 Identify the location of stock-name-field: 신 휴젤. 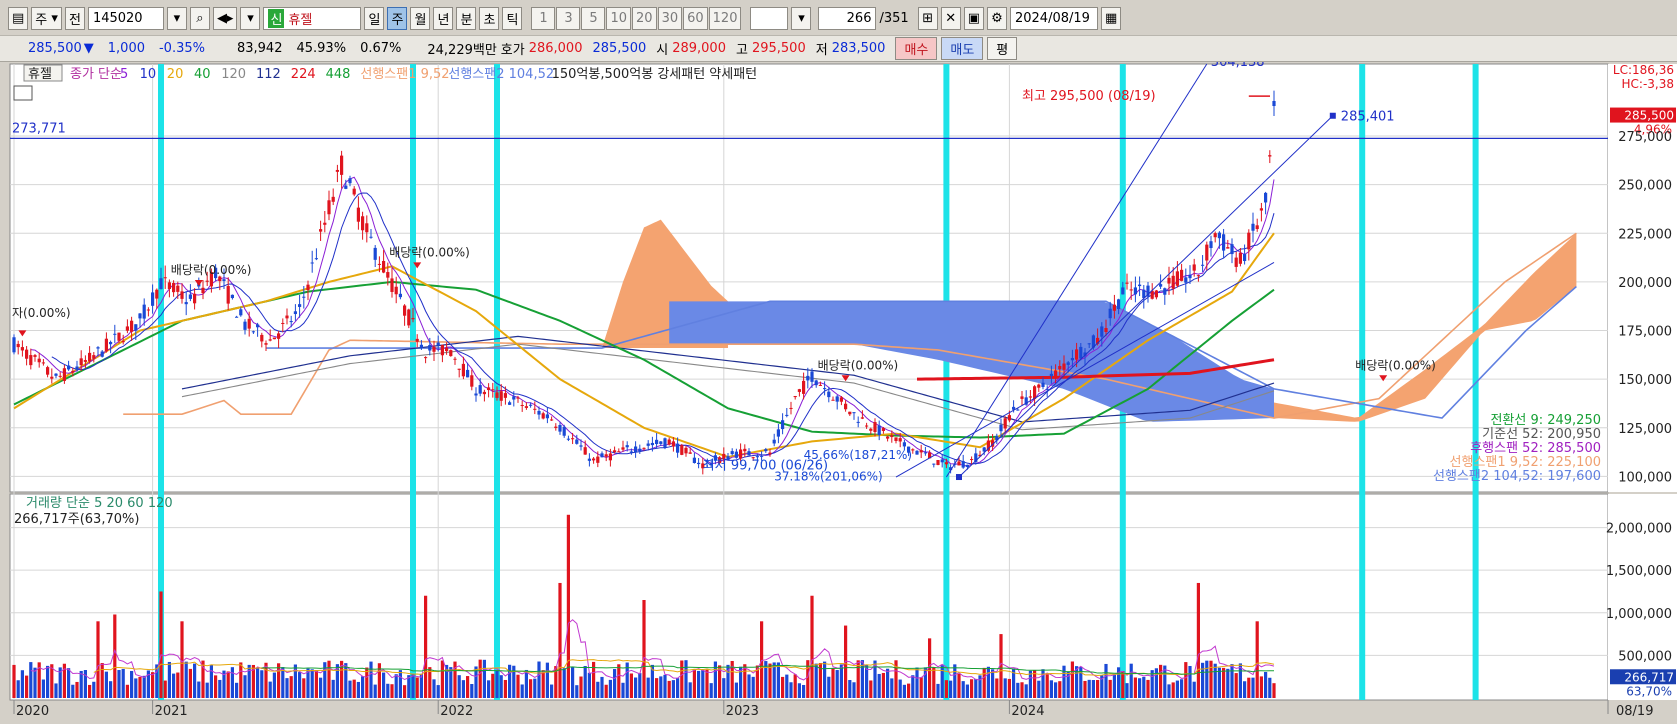
(312, 18).